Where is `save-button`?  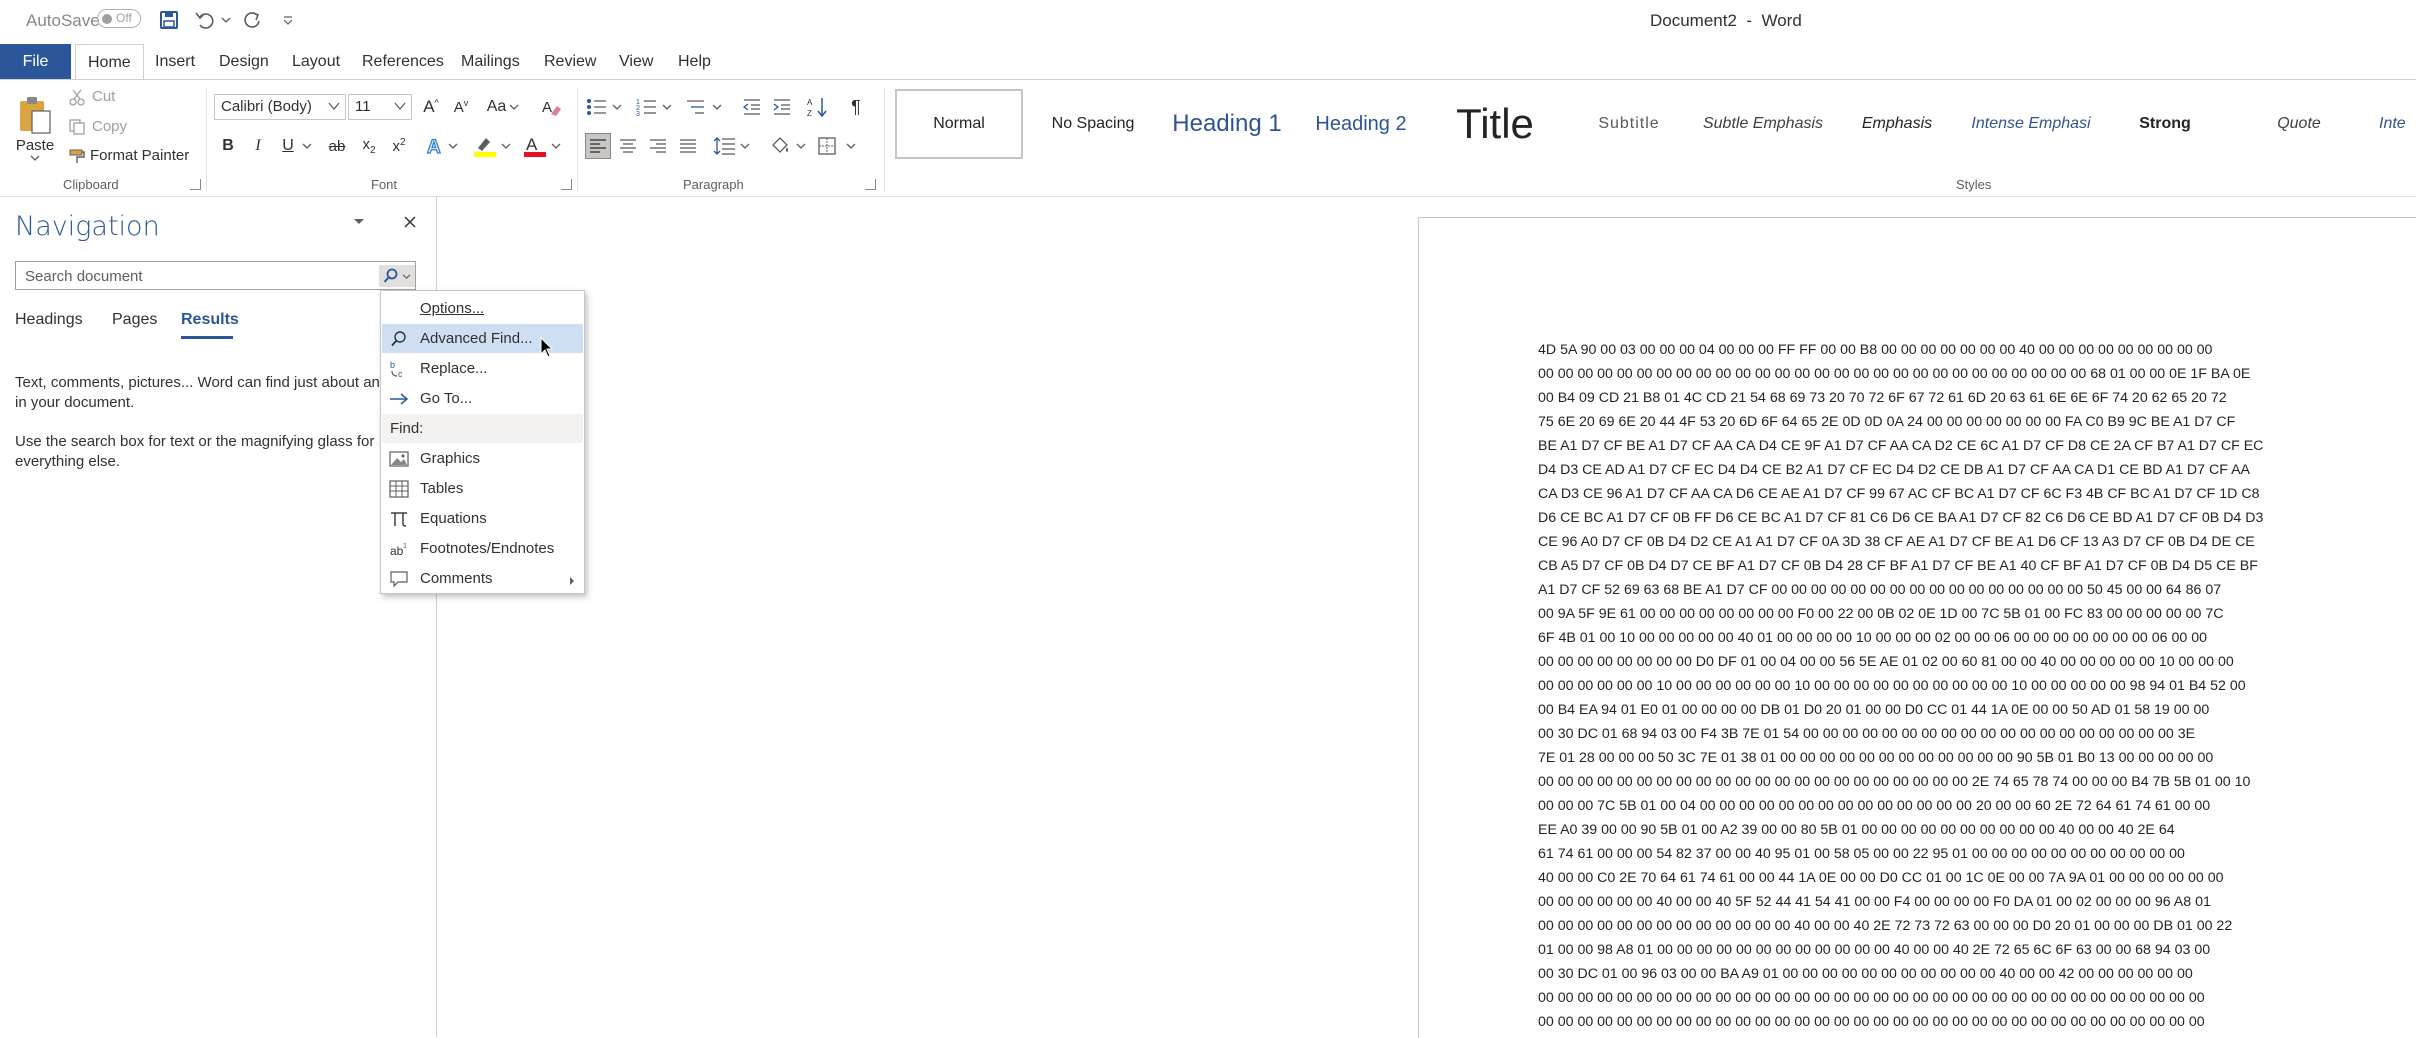 save-button is located at coordinates (169, 20).